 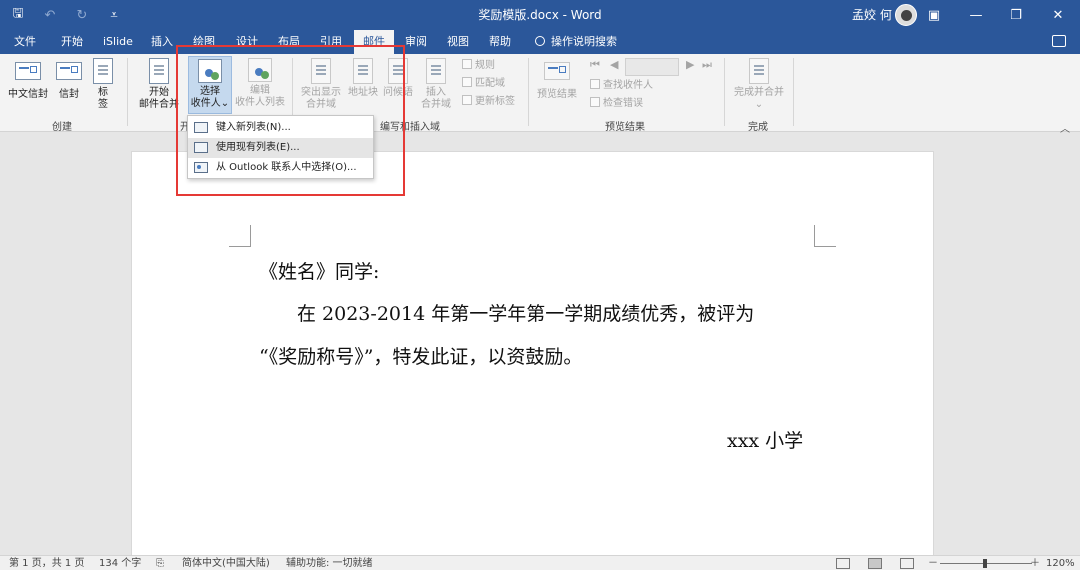 What do you see at coordinates (1035, 563) in the screenshot?
I see `zoom-in-button: ＋` at bounding box center [1035, 563].